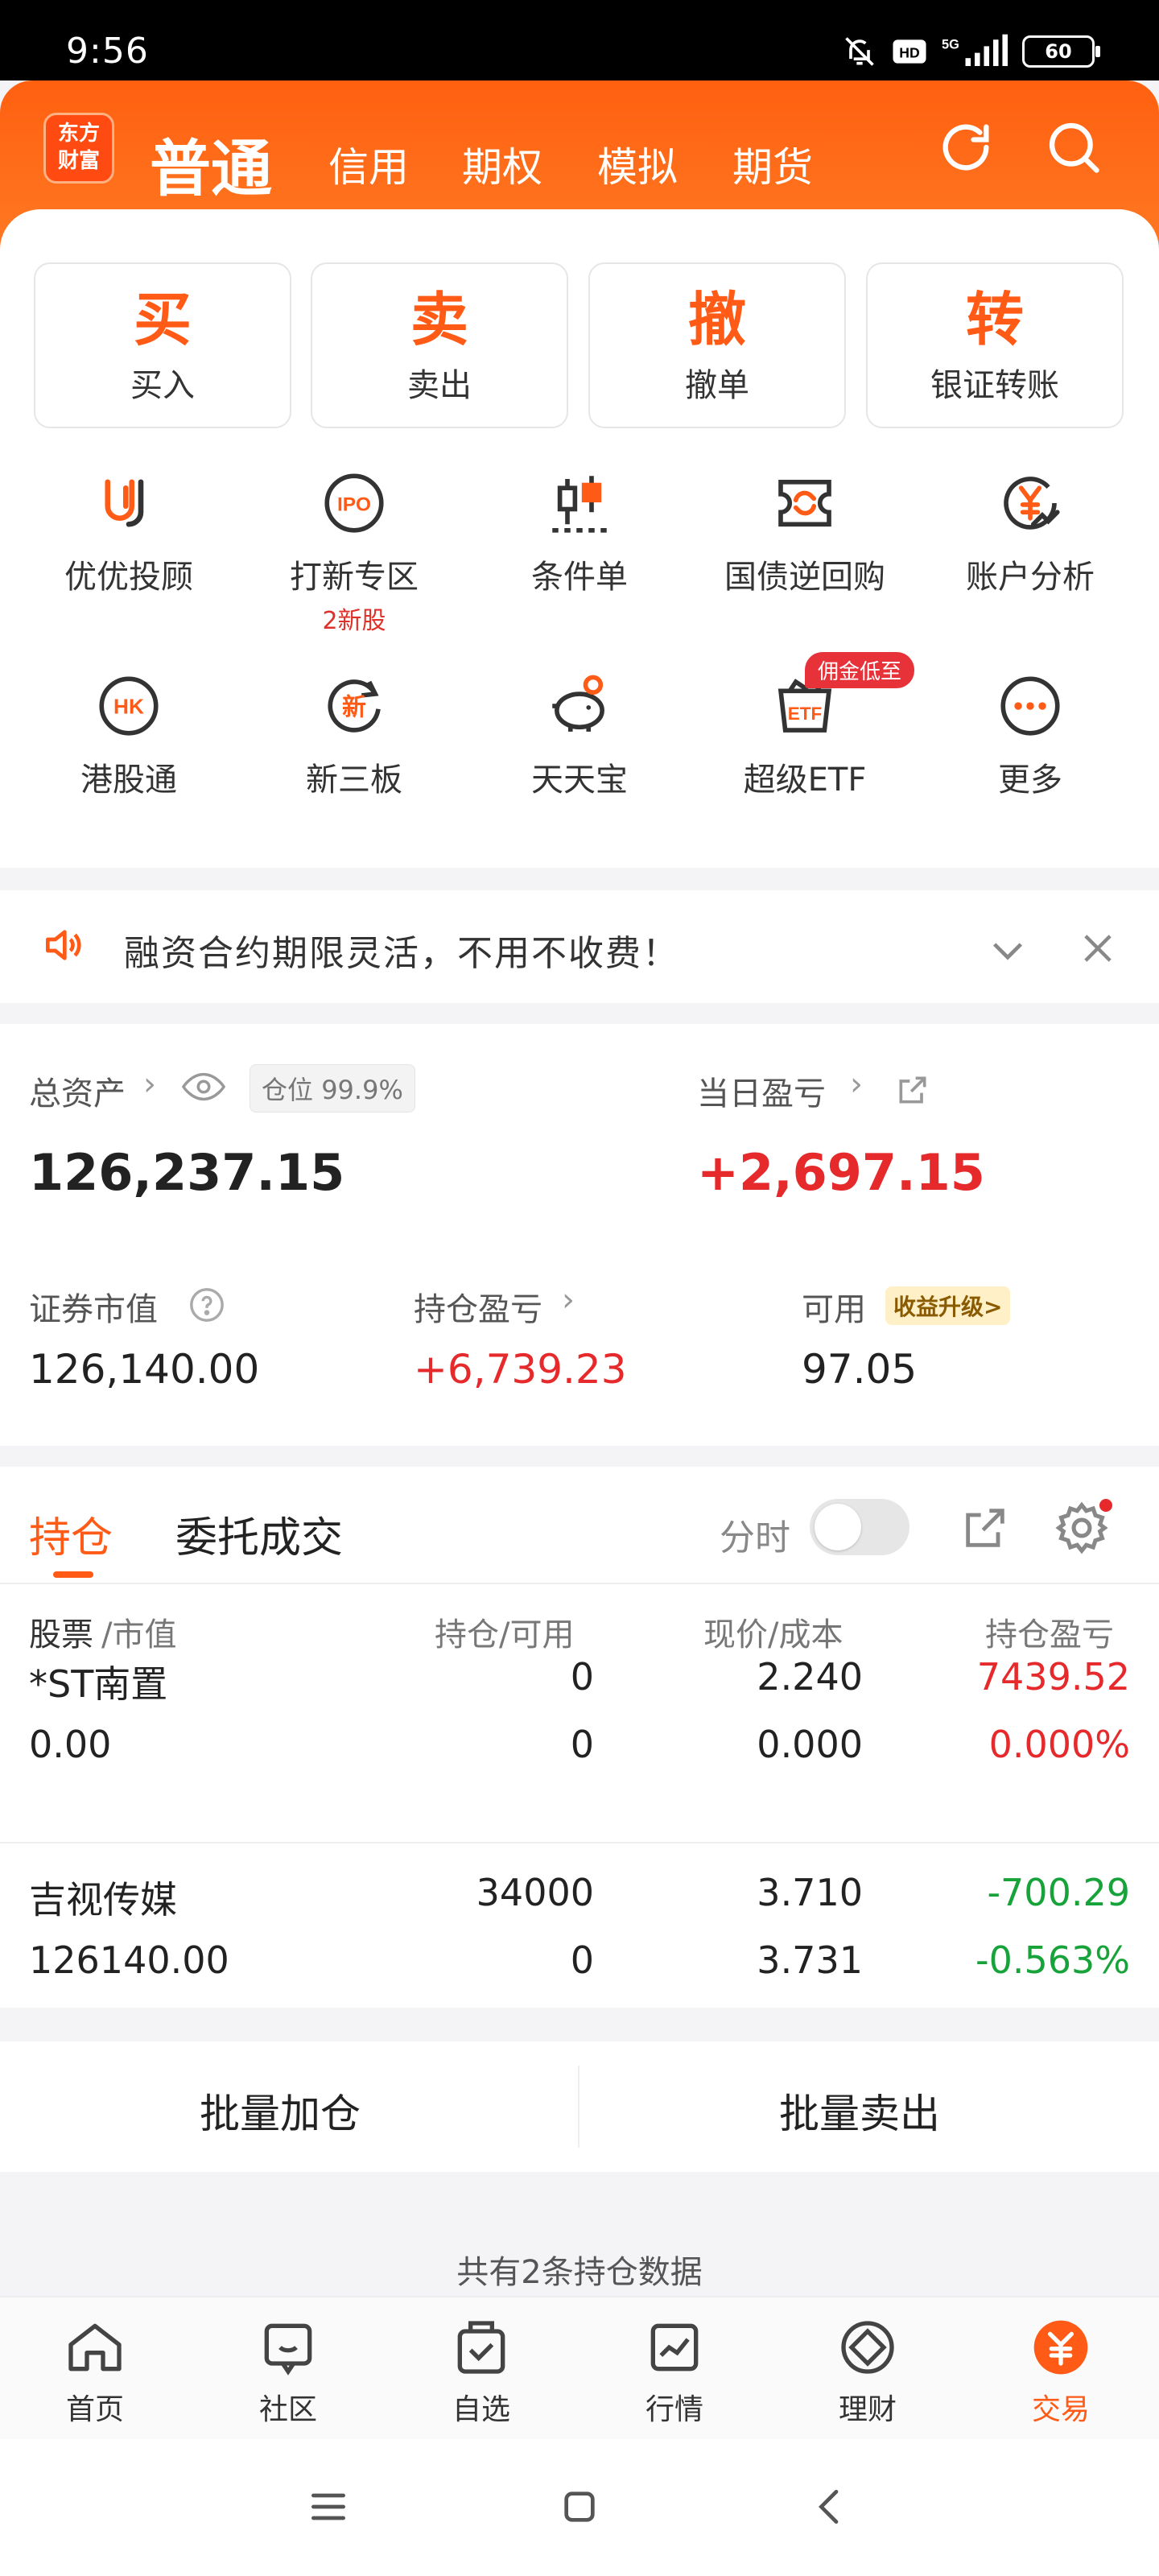 Image resolution: width=1159 pixels, height=2576 pixels. I want to click on refresh-icon, so click(965, 147).